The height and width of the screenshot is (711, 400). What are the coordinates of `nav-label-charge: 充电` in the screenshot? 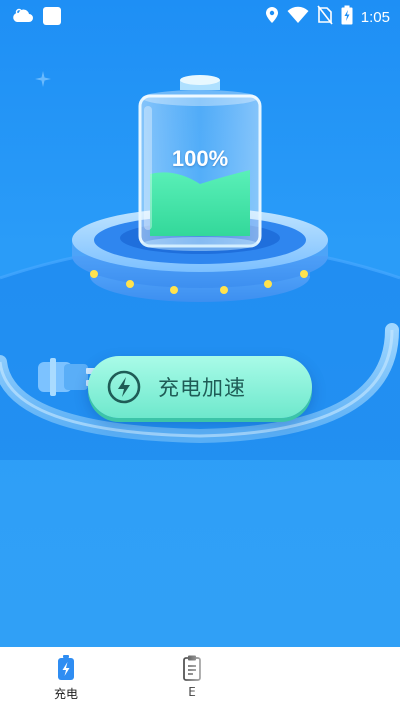 It's located at (65, 694).